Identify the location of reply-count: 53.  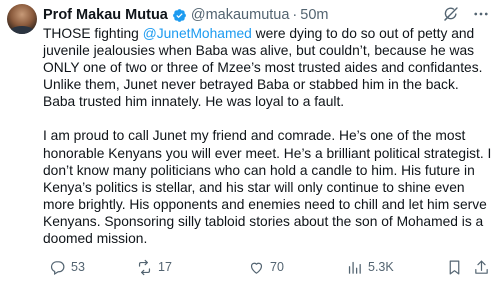
(78, 267).